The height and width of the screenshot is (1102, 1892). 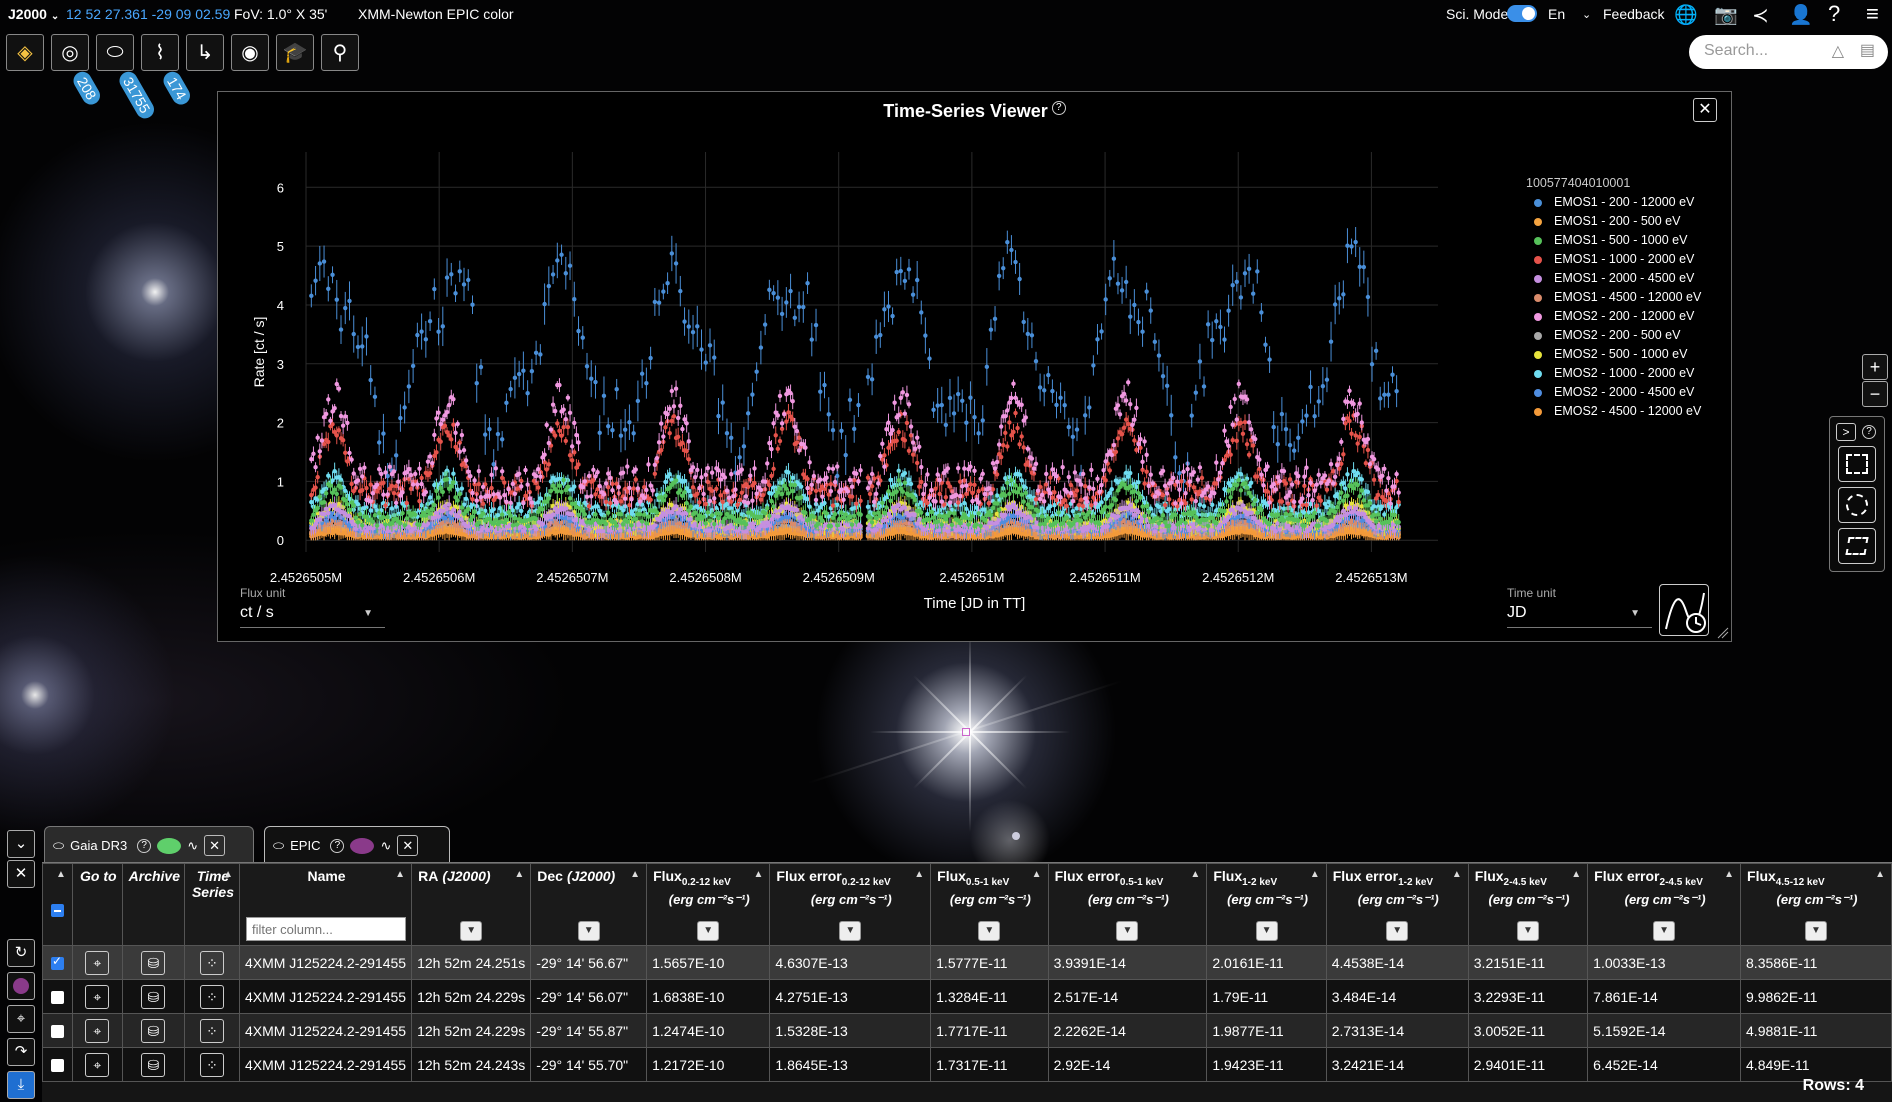 I want to click on time-unit-select: Time unit JD ▼, so click(x=1579, y=607).